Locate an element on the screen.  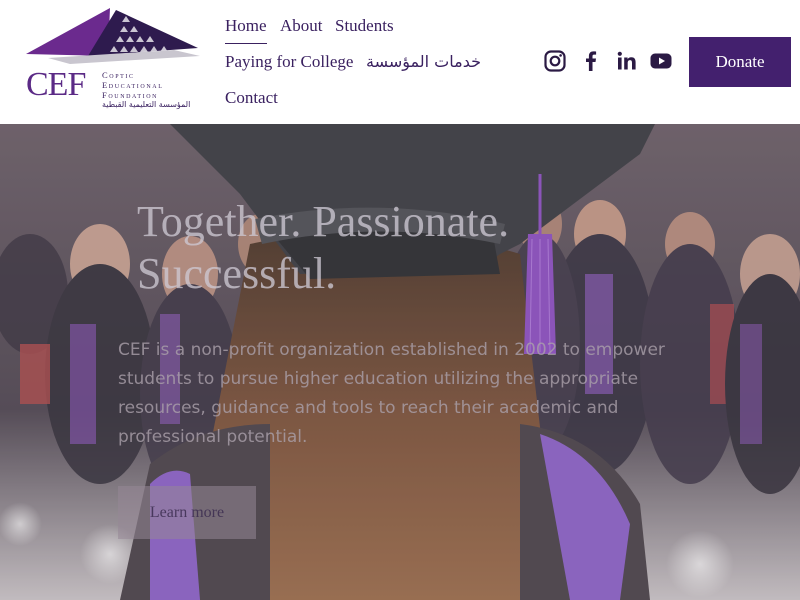
nav-contact: Contact is located at coordinates (251, 98).